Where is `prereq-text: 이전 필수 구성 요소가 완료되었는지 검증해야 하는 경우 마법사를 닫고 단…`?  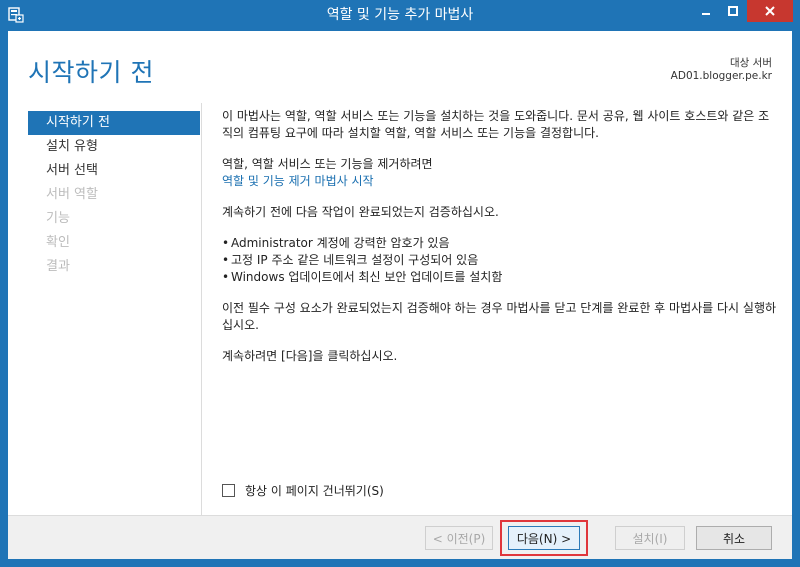
prereq-text: 이전 필수 구성 요소가 완료되었는지 검증해야 하는 경우 마법사를 닫고 단… is located at coordinates (499, 316).